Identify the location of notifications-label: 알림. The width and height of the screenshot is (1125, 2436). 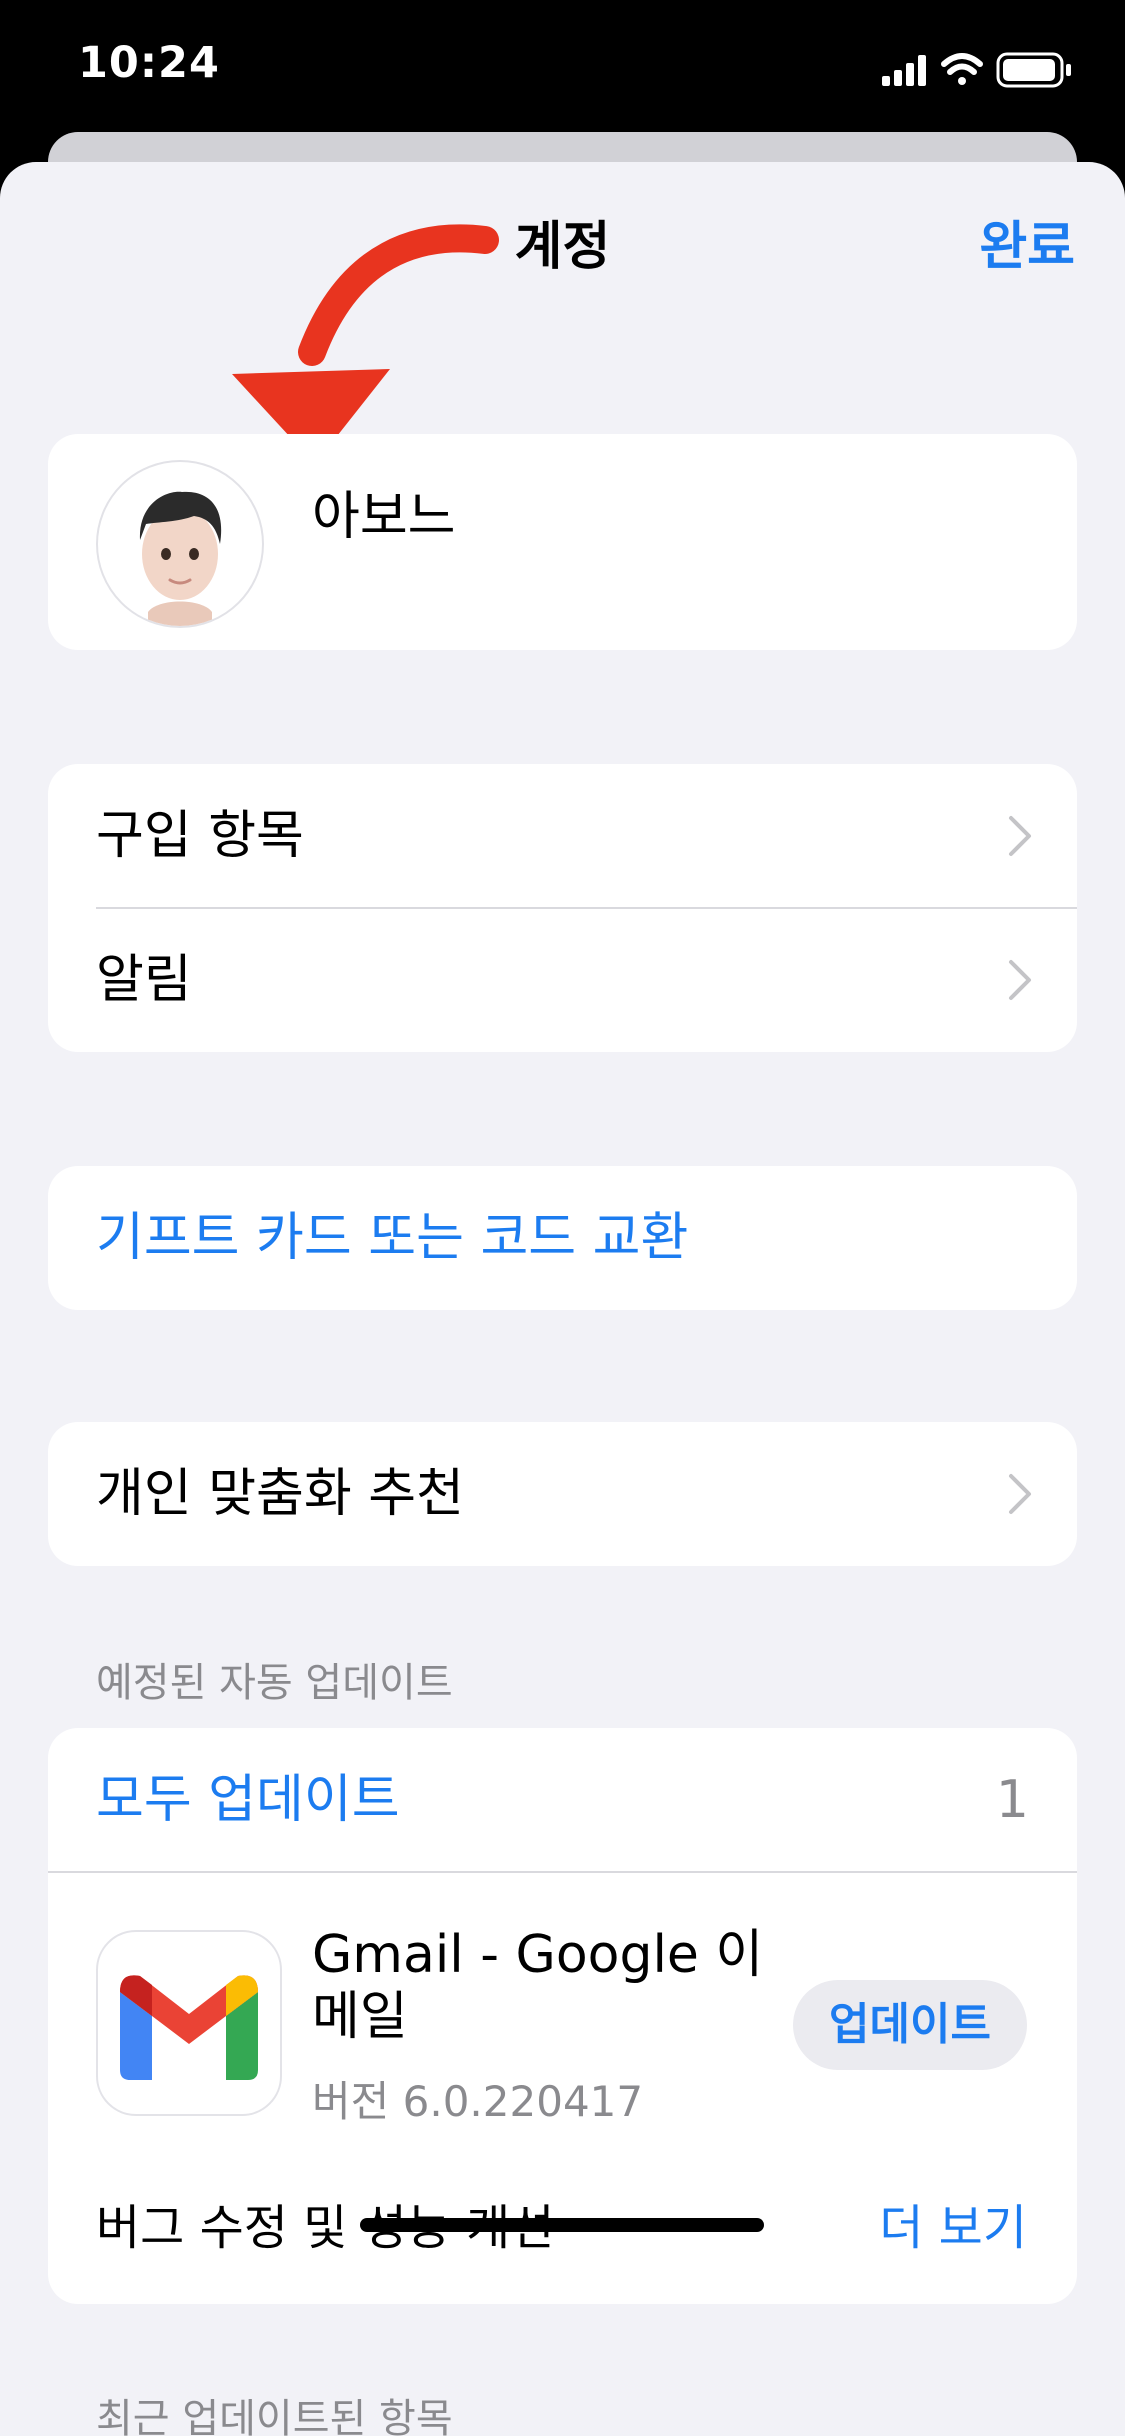
(144, 980).